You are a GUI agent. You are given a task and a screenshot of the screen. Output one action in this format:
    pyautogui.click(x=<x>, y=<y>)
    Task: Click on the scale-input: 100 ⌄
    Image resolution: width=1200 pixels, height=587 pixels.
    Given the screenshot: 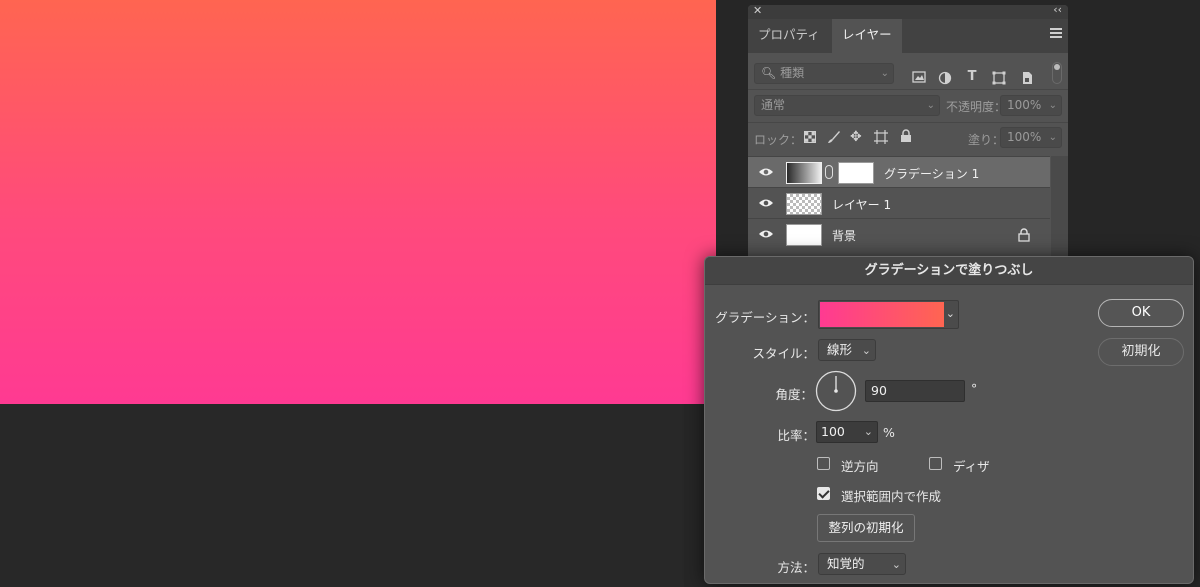 What is the action you would take?
    pyautogui.click(x=847, y=432)
    